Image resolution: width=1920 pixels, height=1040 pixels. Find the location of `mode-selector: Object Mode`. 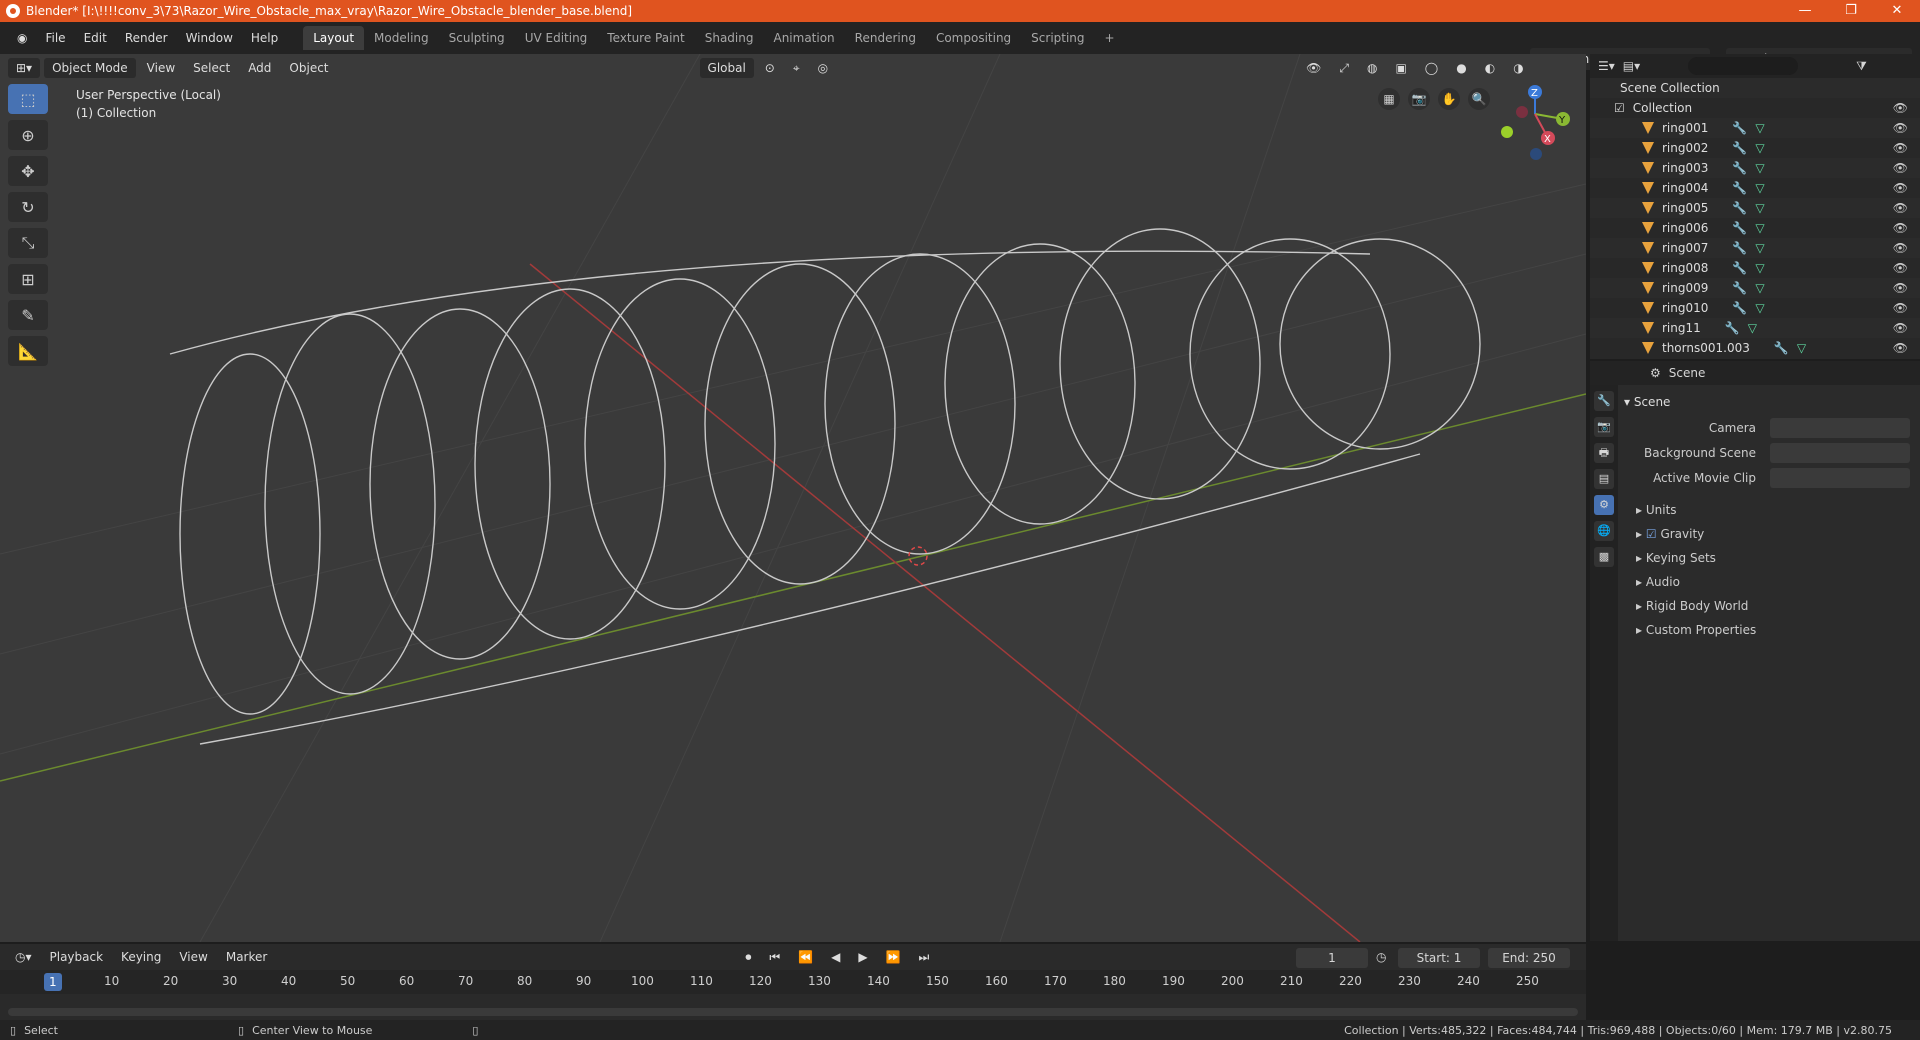

mode-selector: Object Mode is located at coordinates (90, 68).